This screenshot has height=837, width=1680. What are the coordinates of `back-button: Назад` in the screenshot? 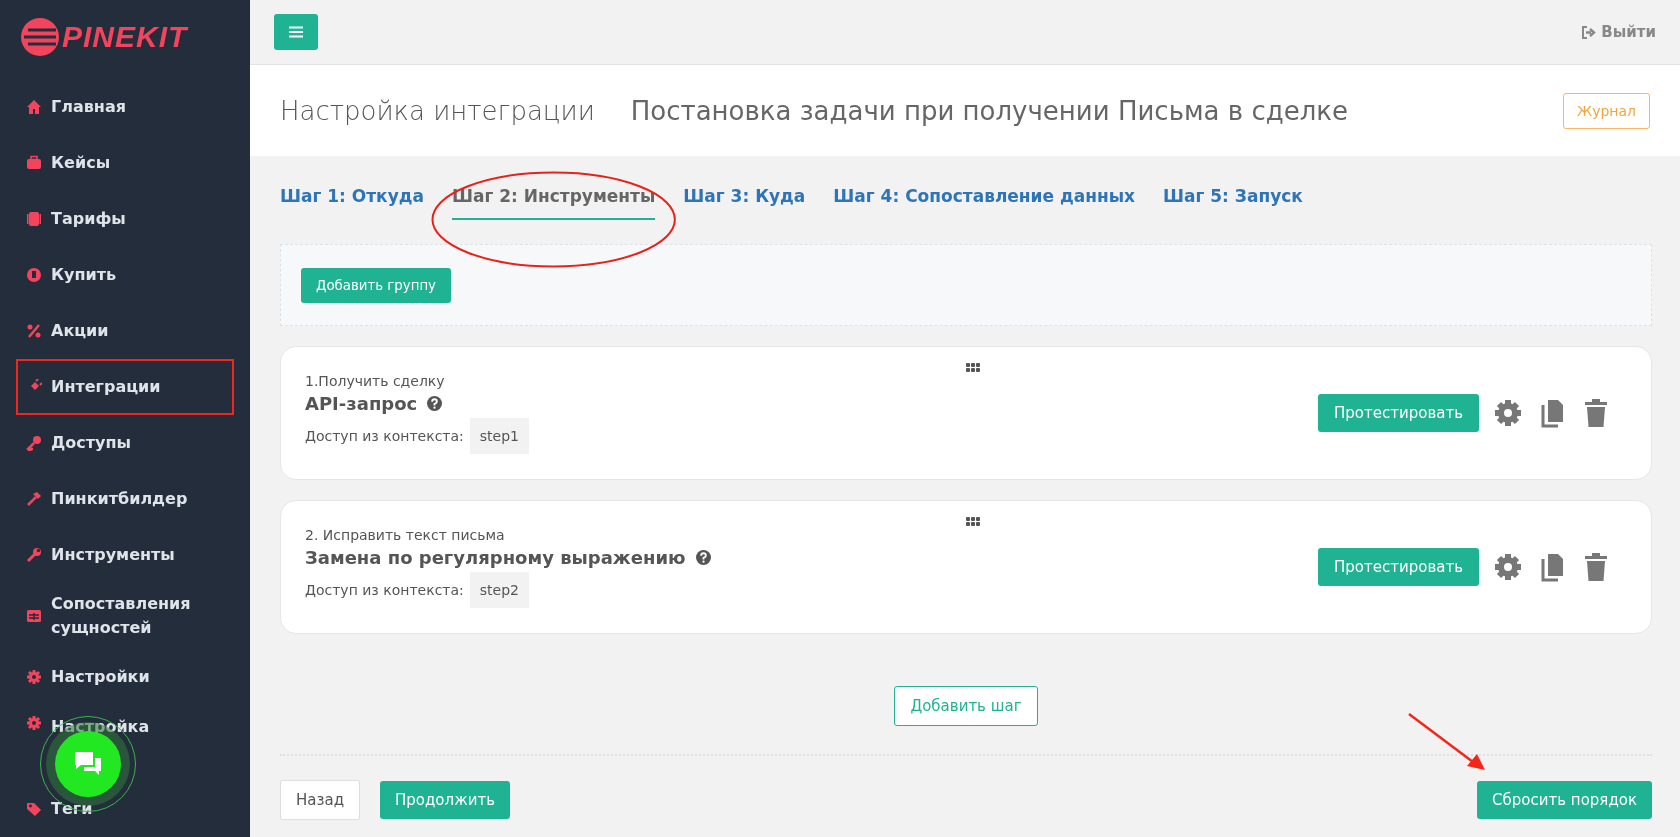 It's located at (320, 800).